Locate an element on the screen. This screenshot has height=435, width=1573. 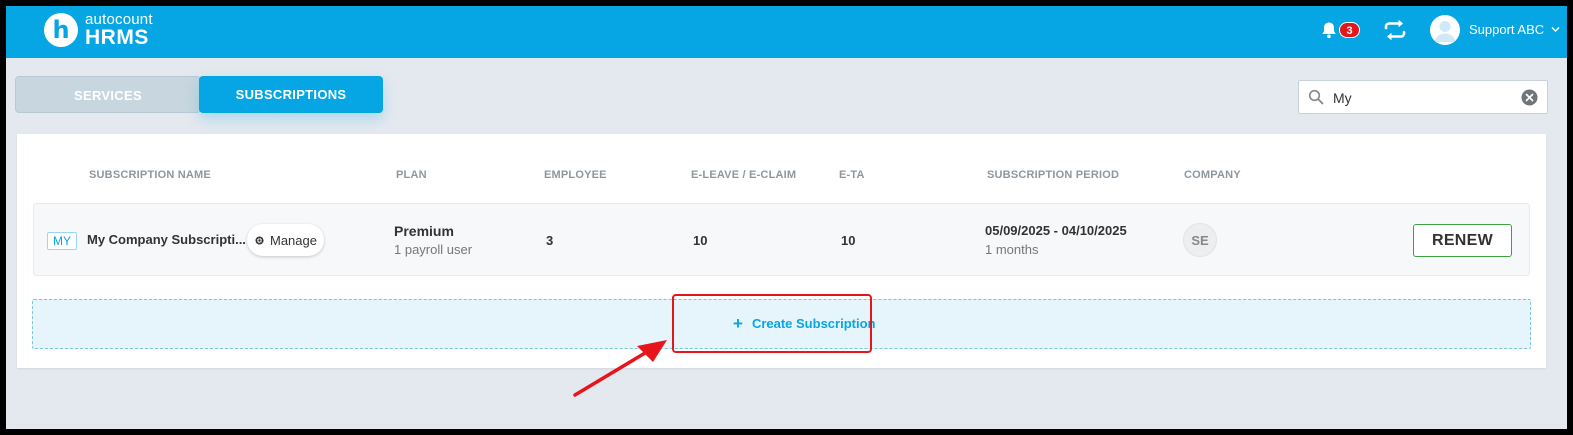
avatar is located at coordinates (1445, 30).